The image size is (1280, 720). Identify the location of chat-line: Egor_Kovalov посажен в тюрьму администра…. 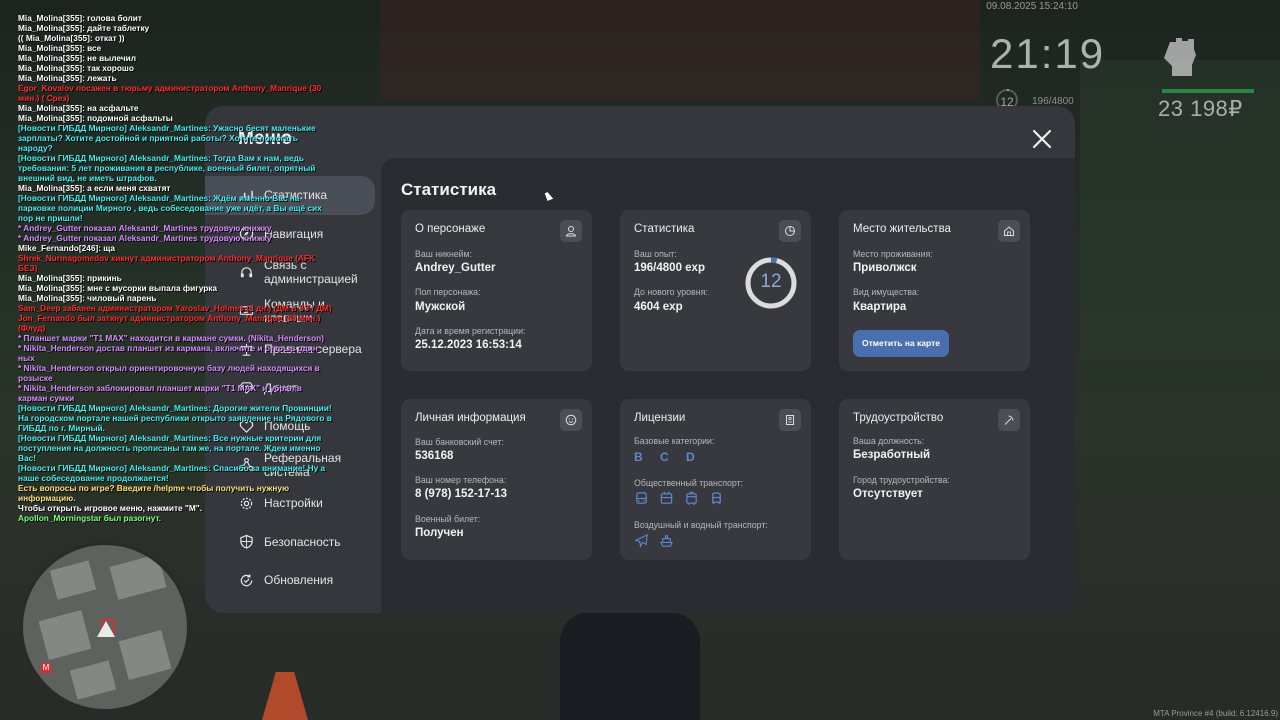
(170, 93).